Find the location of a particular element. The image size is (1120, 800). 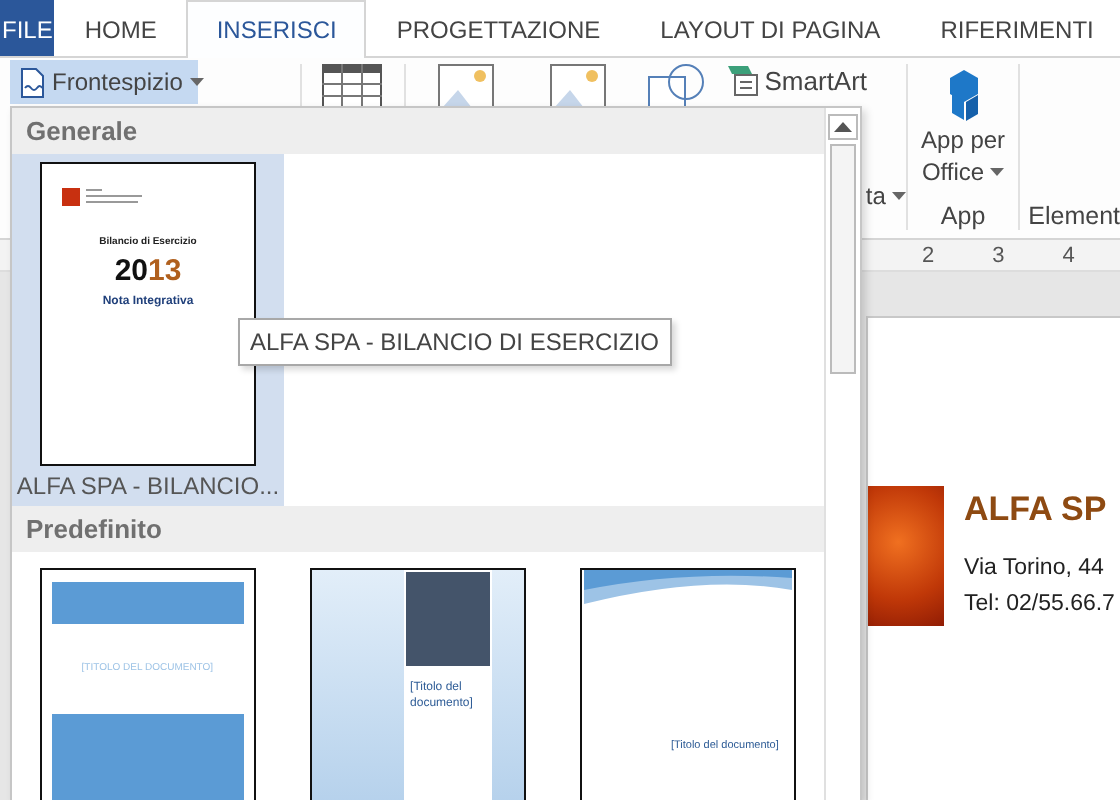

ribbon-tab: HOME is located at coordinates (120, 28).